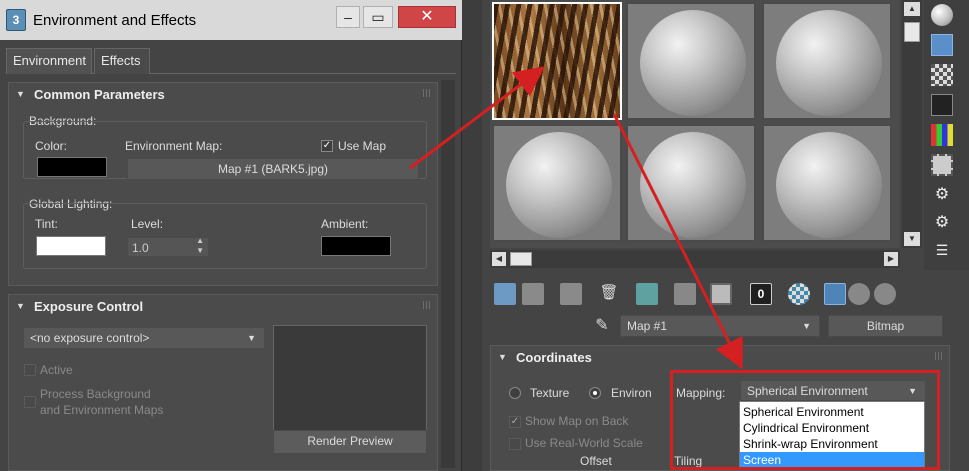 This screenshot has height=471, width=969. Describe the element at coordinates (273, 169) in the screenshot. I see `environment-map-button: Map #1 (BARK5.jpg)` at that location.